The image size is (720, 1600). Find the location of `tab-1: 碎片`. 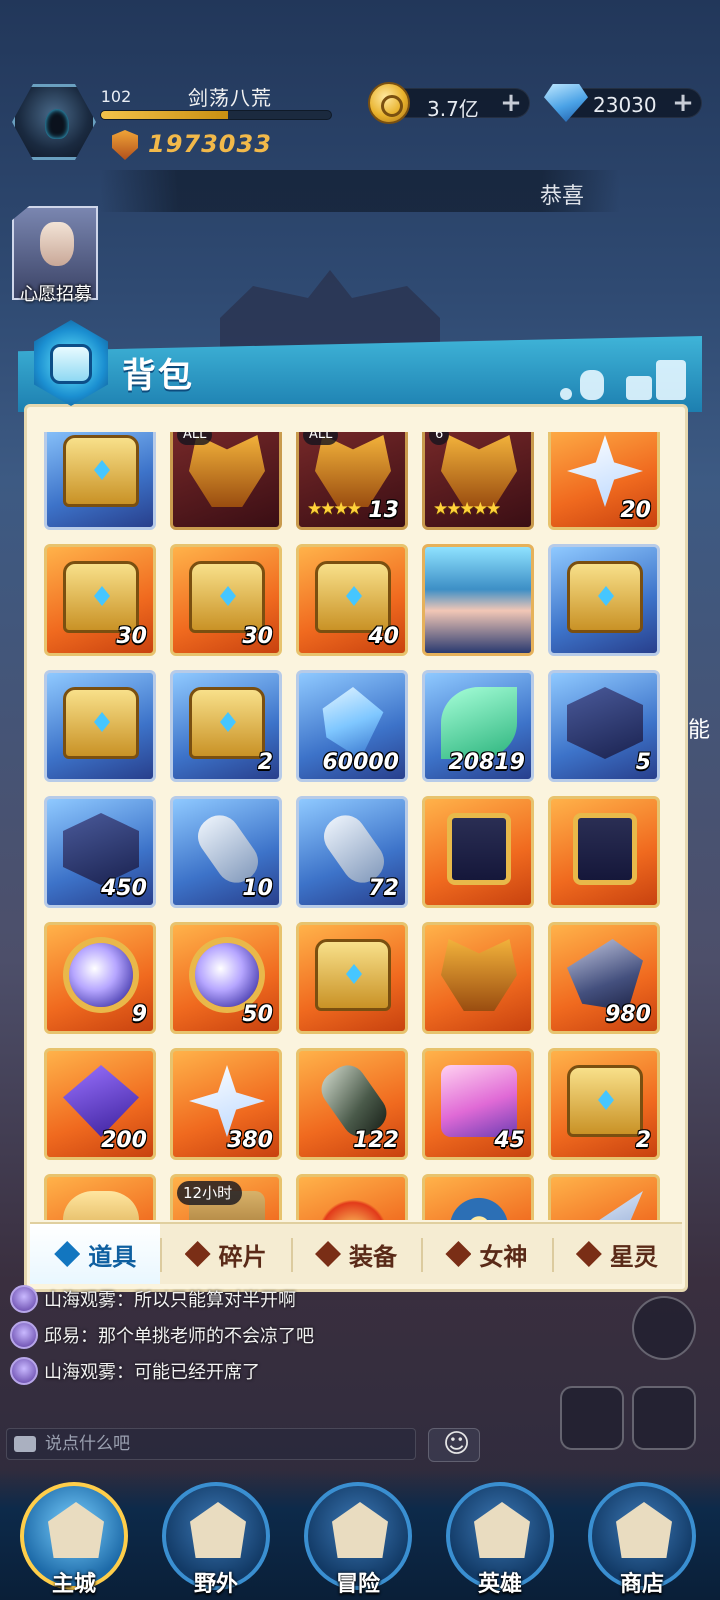

tab-1: 碎片 is located at coordinates (225, 1254).